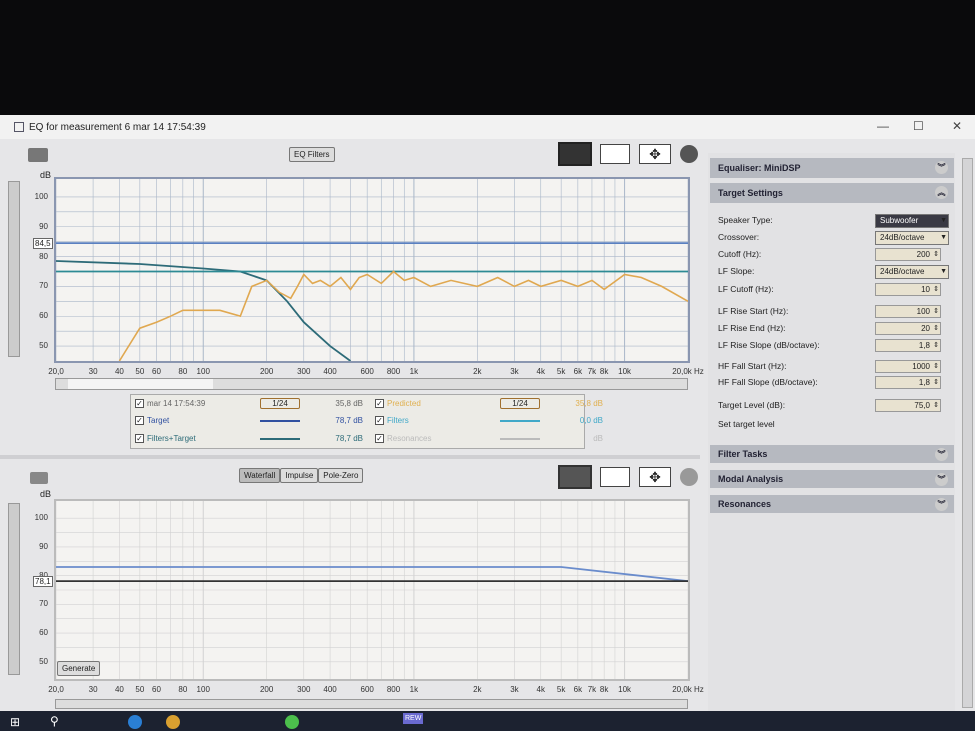 This screenshot has height=731, width=975. What do you see at coordinates (908, 311) in the screenshot?
I see `spin-input: 100 ⇕` at bounding box center [908, 311].